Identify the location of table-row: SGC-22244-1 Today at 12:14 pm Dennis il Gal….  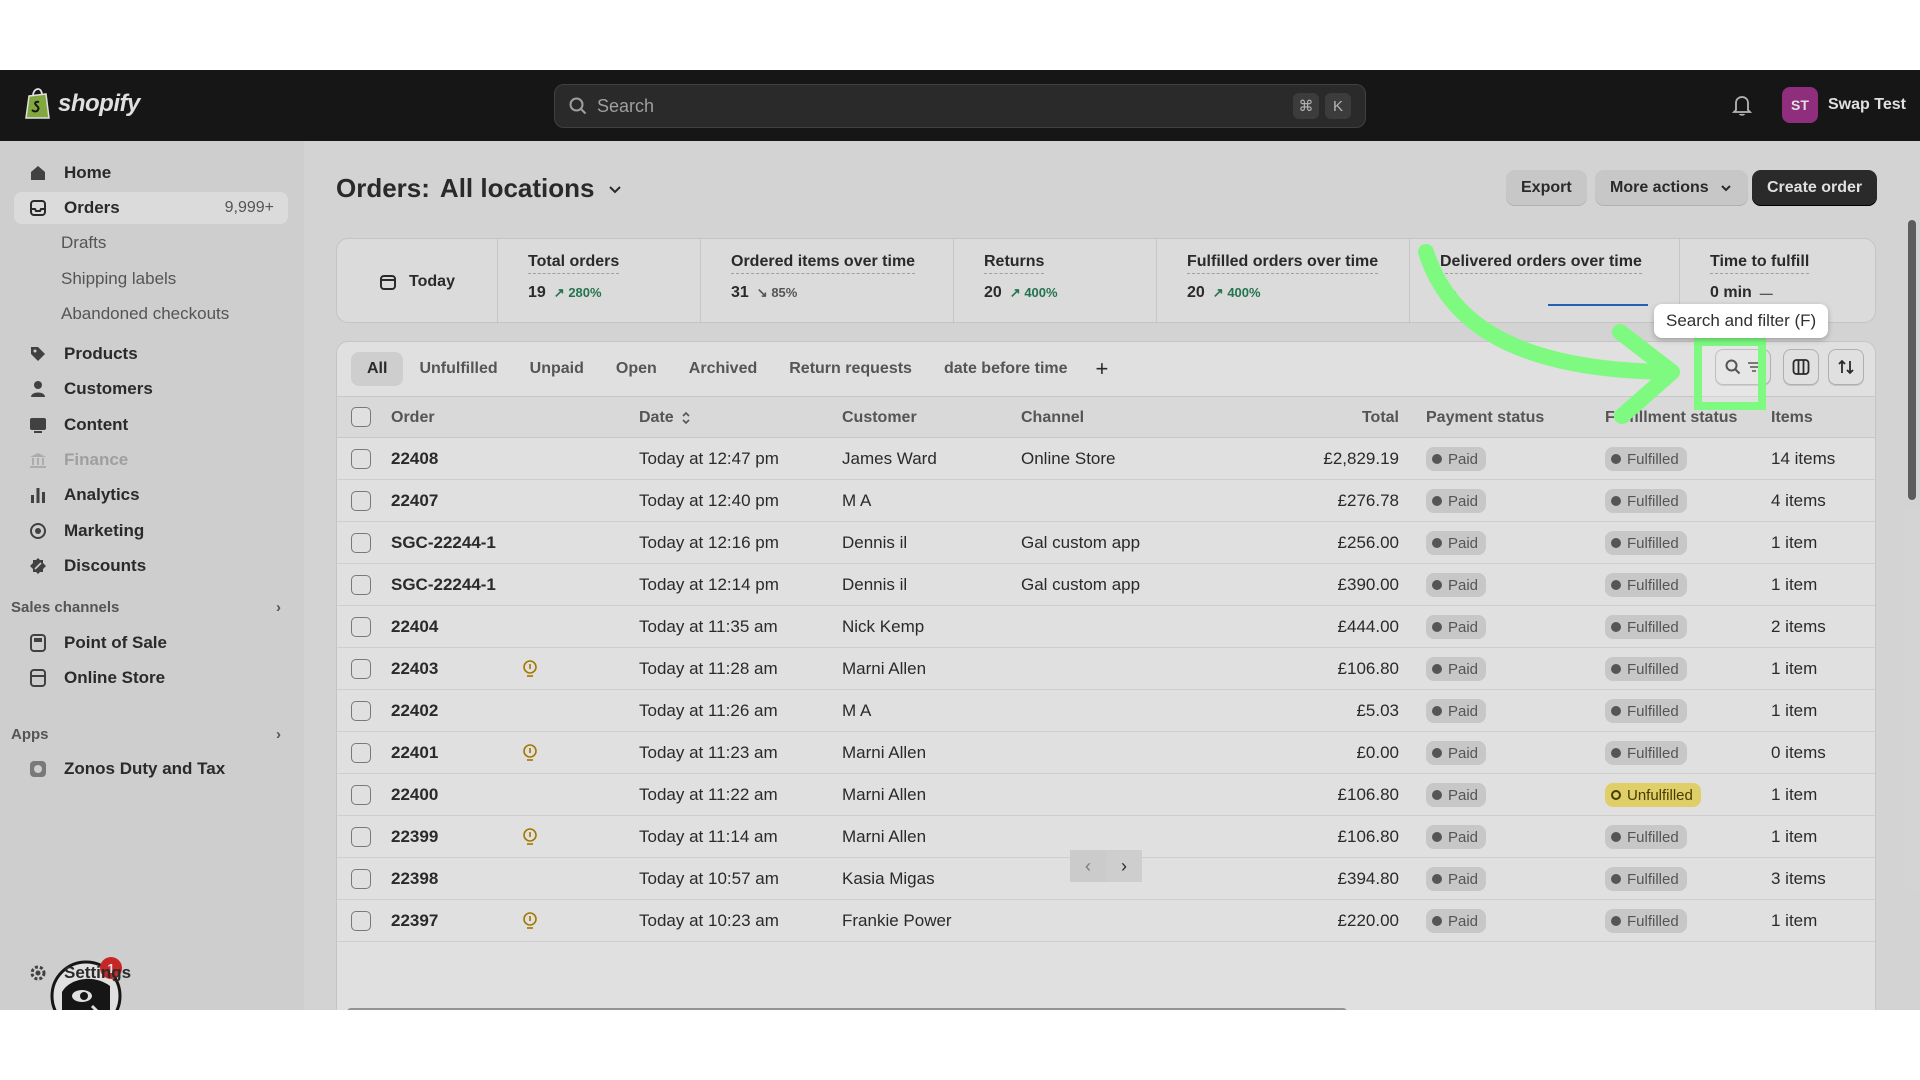
(1106, 585).